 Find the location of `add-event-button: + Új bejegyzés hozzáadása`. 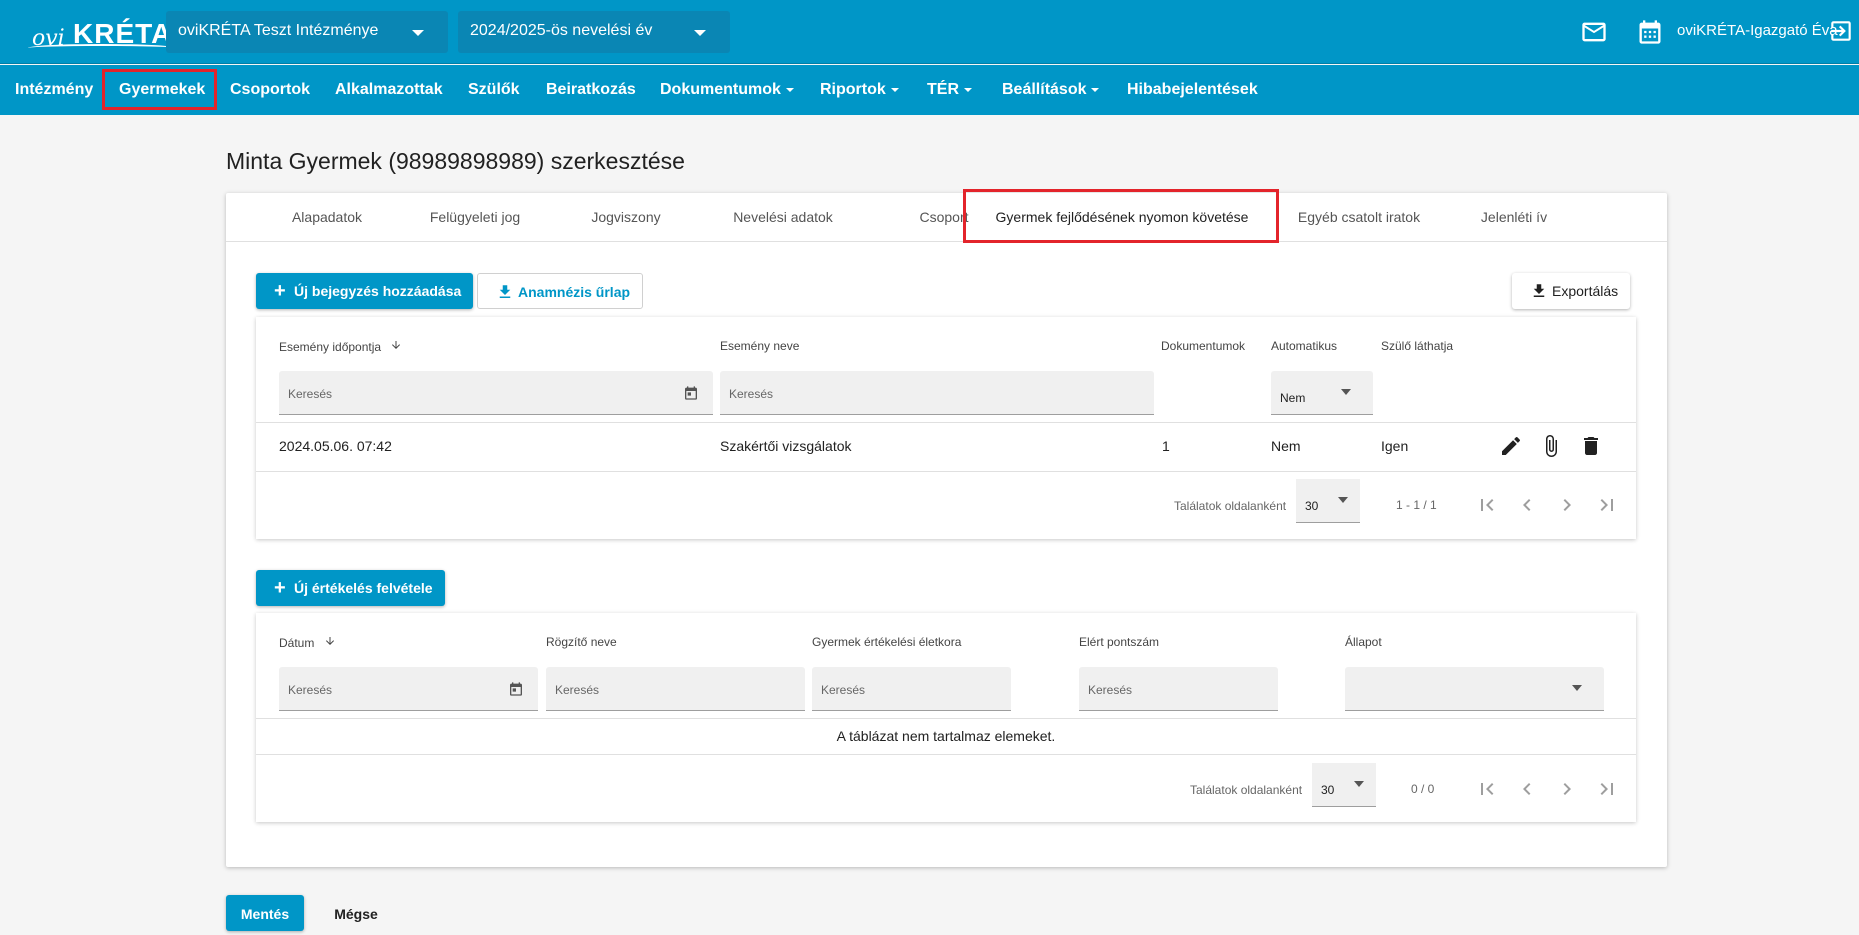

add-event-button: + Új bejegyzés hozzáadása is located at coordinates (365, 291).